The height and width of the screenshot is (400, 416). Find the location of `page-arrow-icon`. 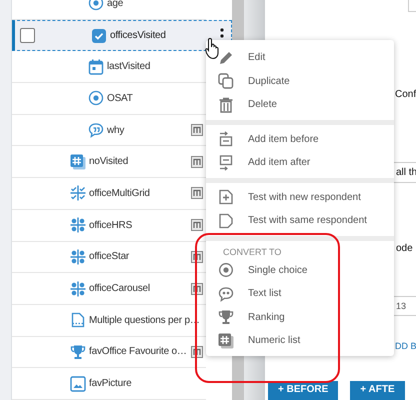

page-arrow-icon is located at coordinates (226, 220).